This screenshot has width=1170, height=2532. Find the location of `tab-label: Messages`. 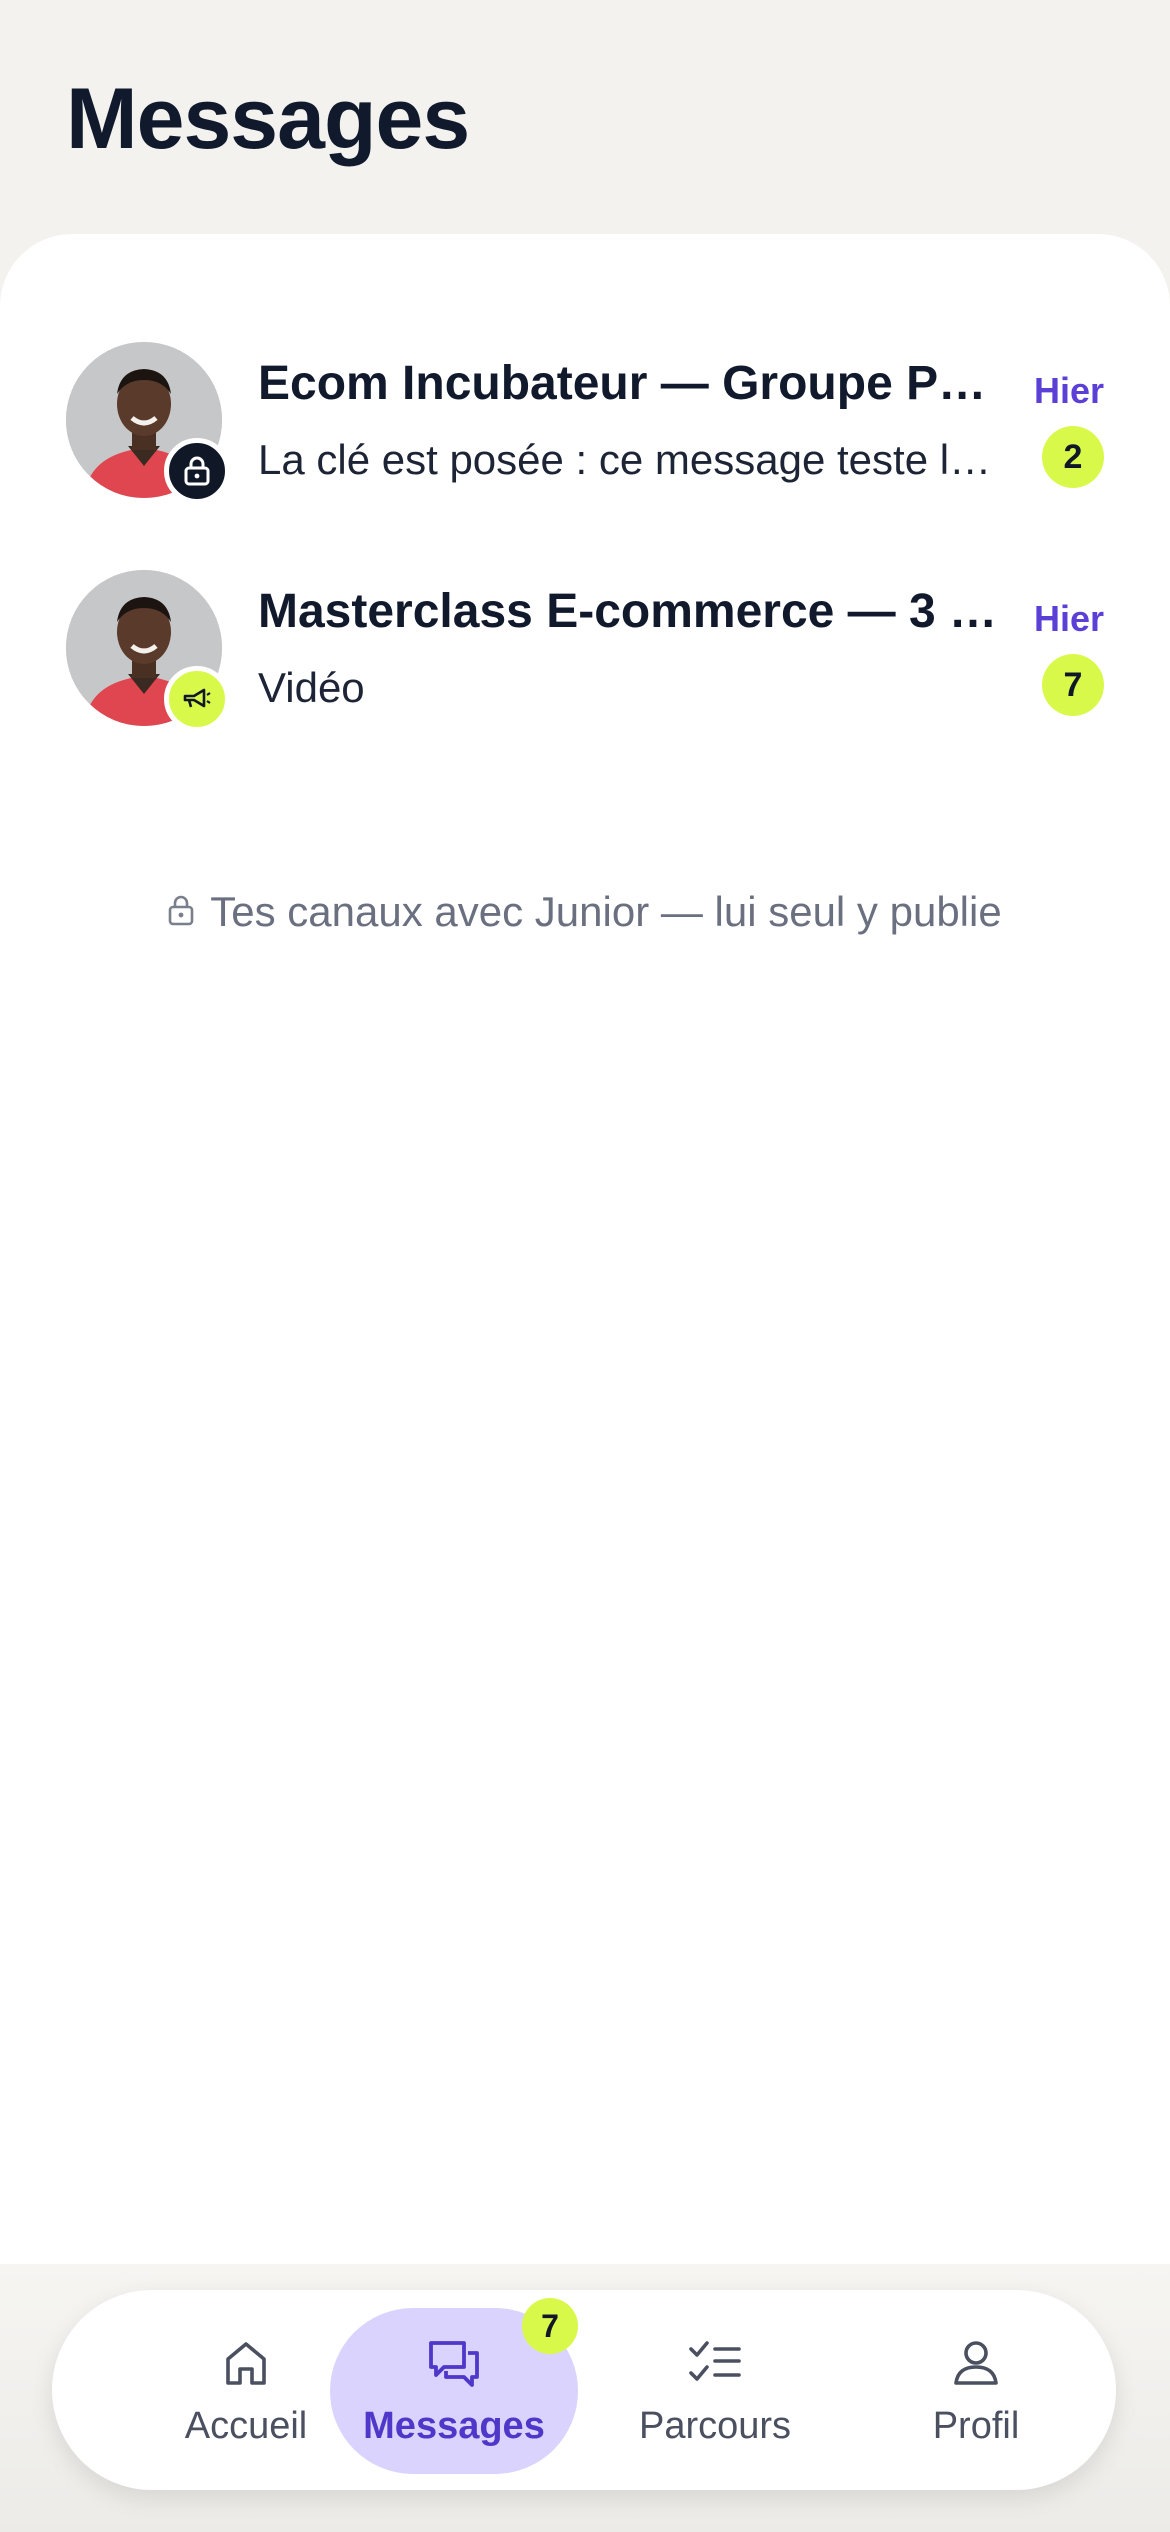

tab-label: Messages is located at coordinates (454, 2425).